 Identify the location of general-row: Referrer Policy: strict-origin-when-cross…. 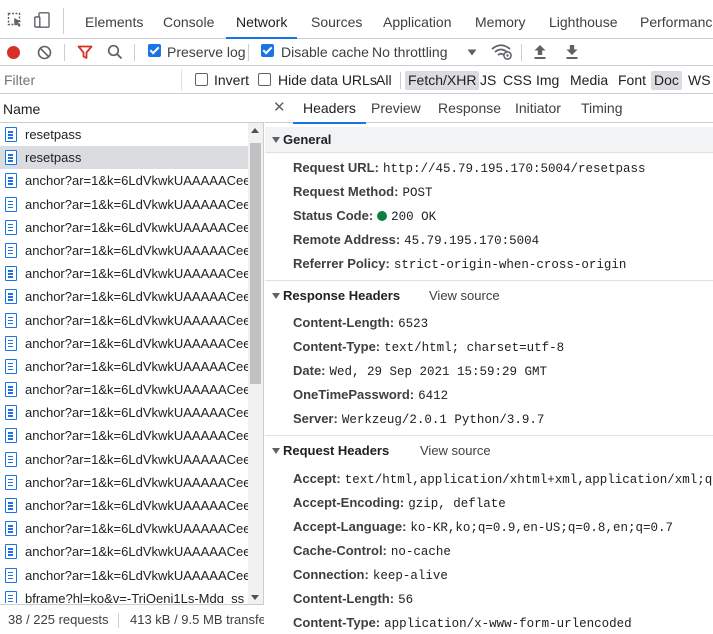
(459, 264).